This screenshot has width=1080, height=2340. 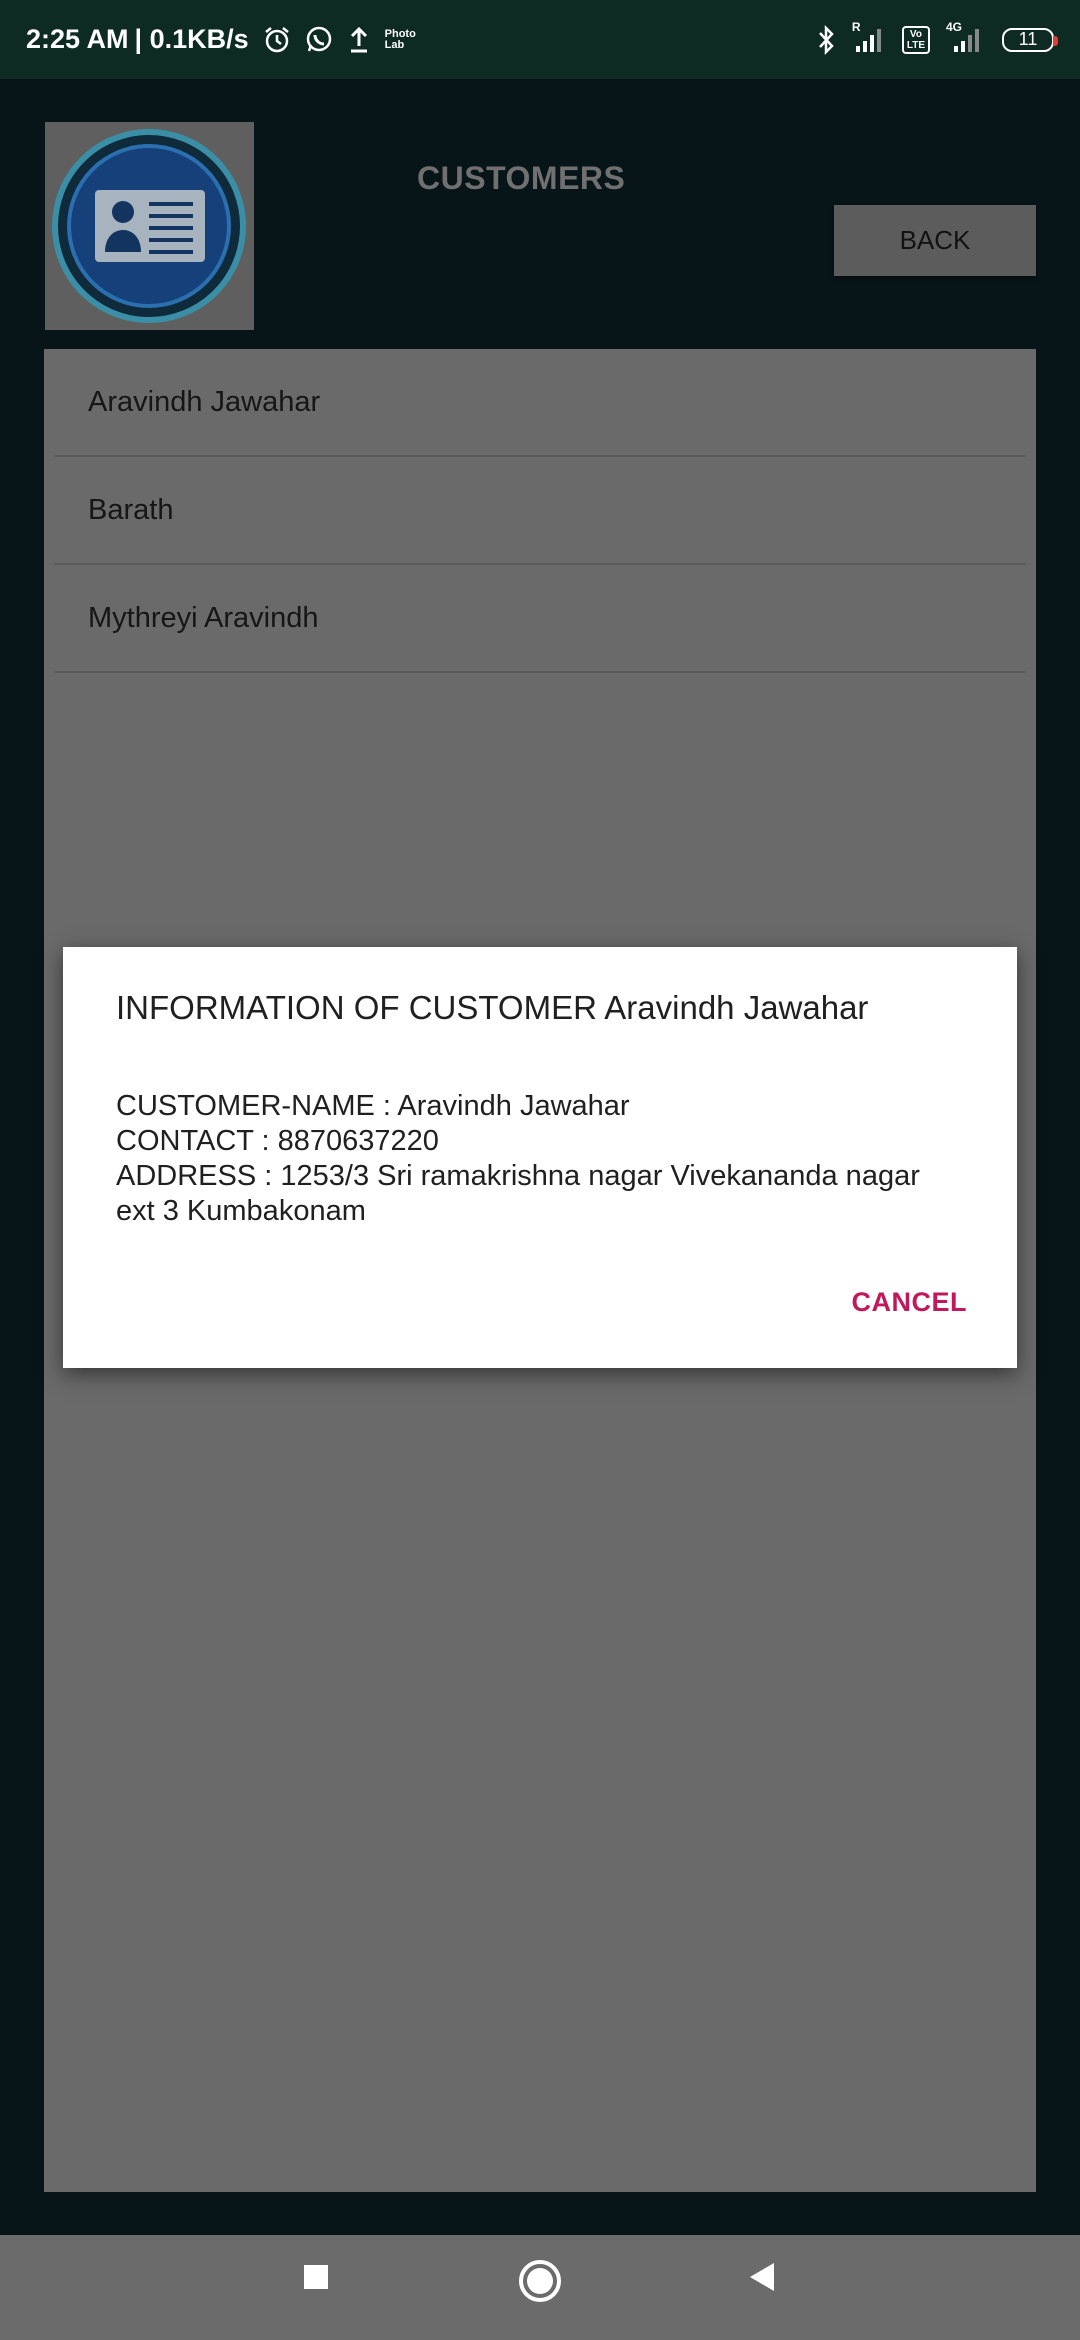 I want to click on home-button, so click(x=540, y=2281).